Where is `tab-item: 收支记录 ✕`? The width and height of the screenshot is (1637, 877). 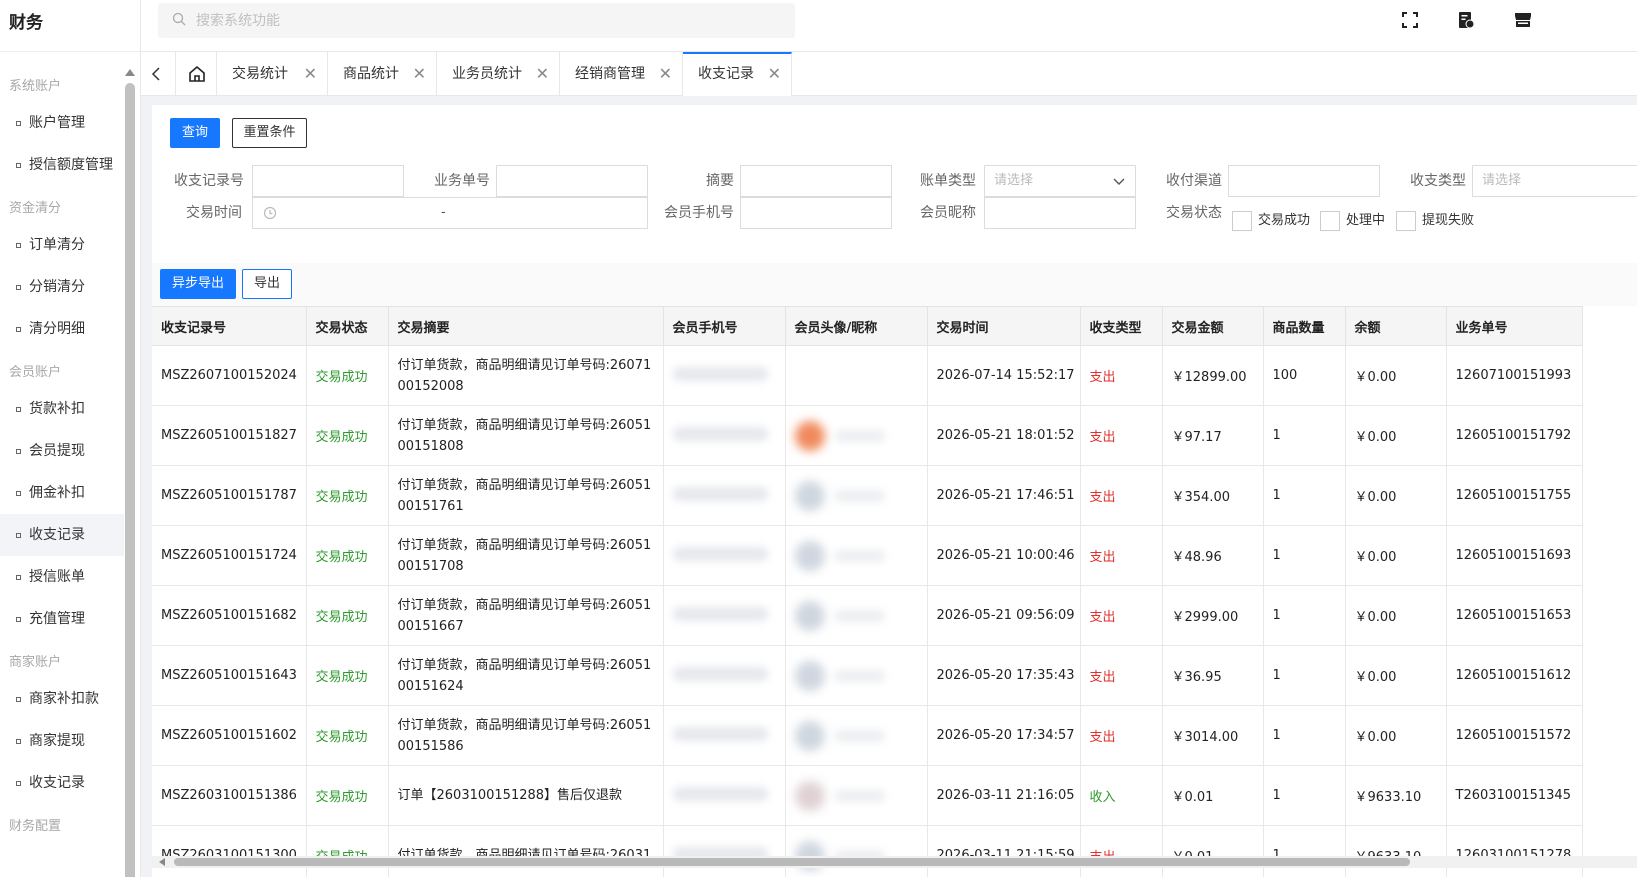 tab-item: 收支记录 ✕ is located at coordinates (737, 74).